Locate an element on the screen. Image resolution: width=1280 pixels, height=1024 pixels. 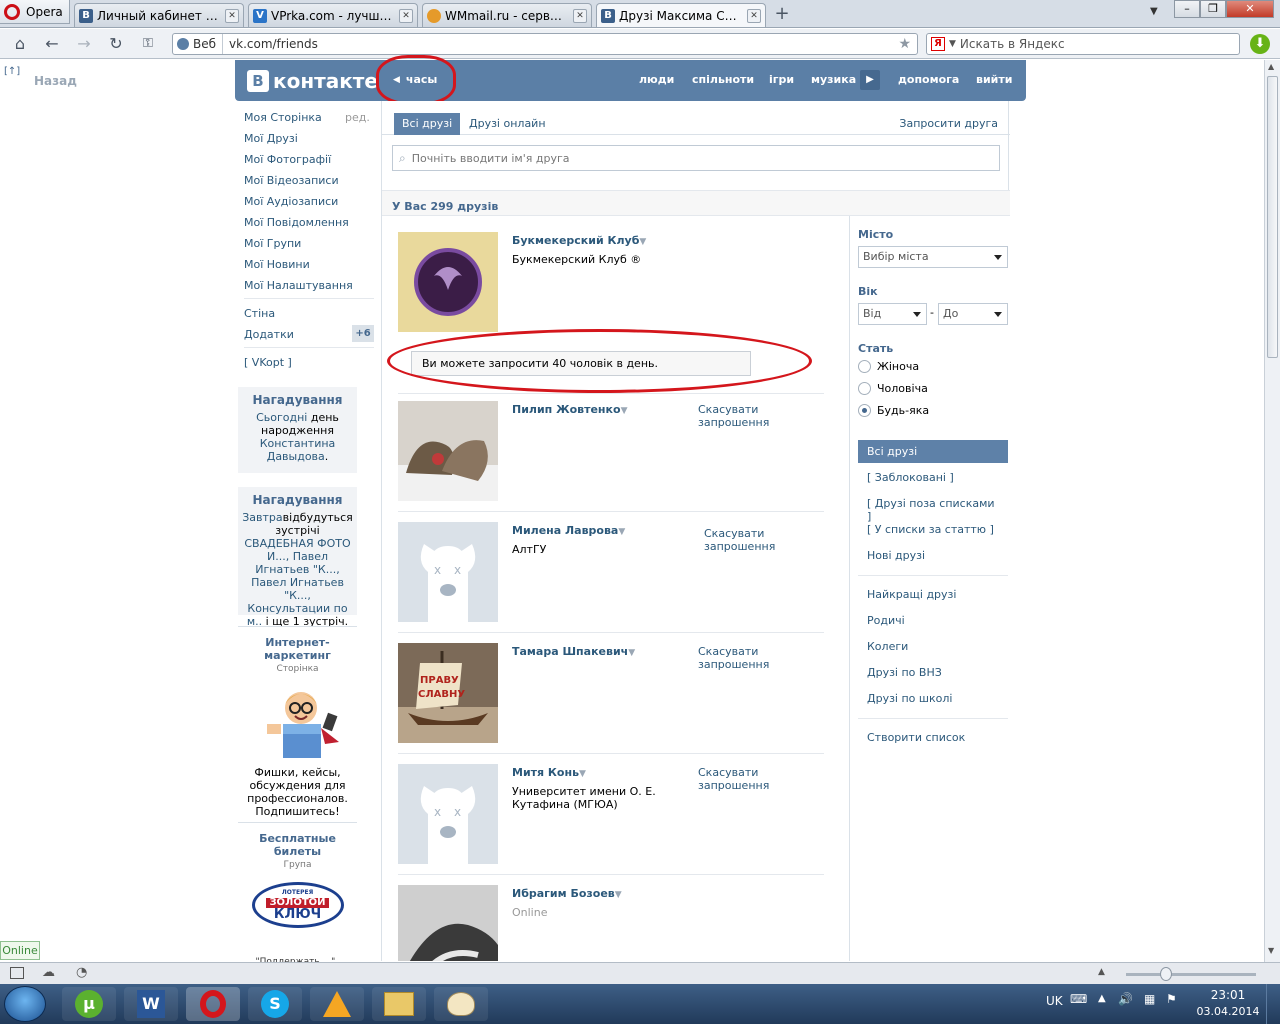
yandex-search-field: Я ▼ Искать в Яндекс is located at coordinates (1083, 44).